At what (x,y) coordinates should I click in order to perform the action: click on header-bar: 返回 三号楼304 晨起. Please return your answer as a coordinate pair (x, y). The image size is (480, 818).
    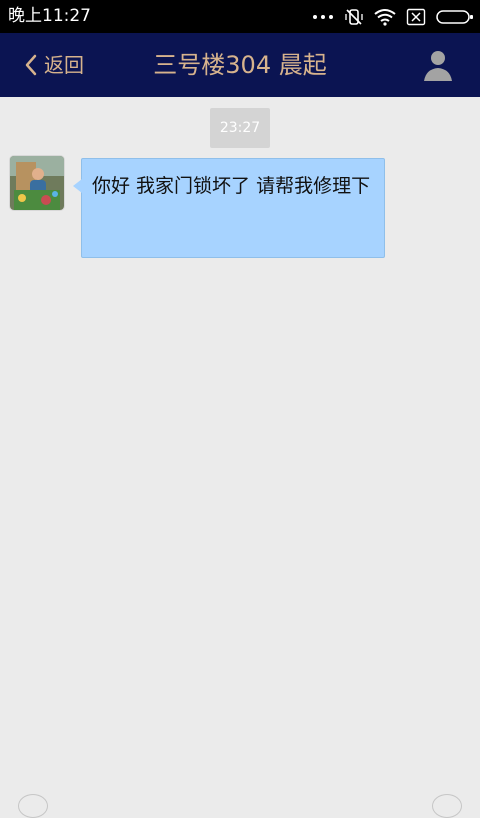
    Looking at the image, I should click on (240, 65).